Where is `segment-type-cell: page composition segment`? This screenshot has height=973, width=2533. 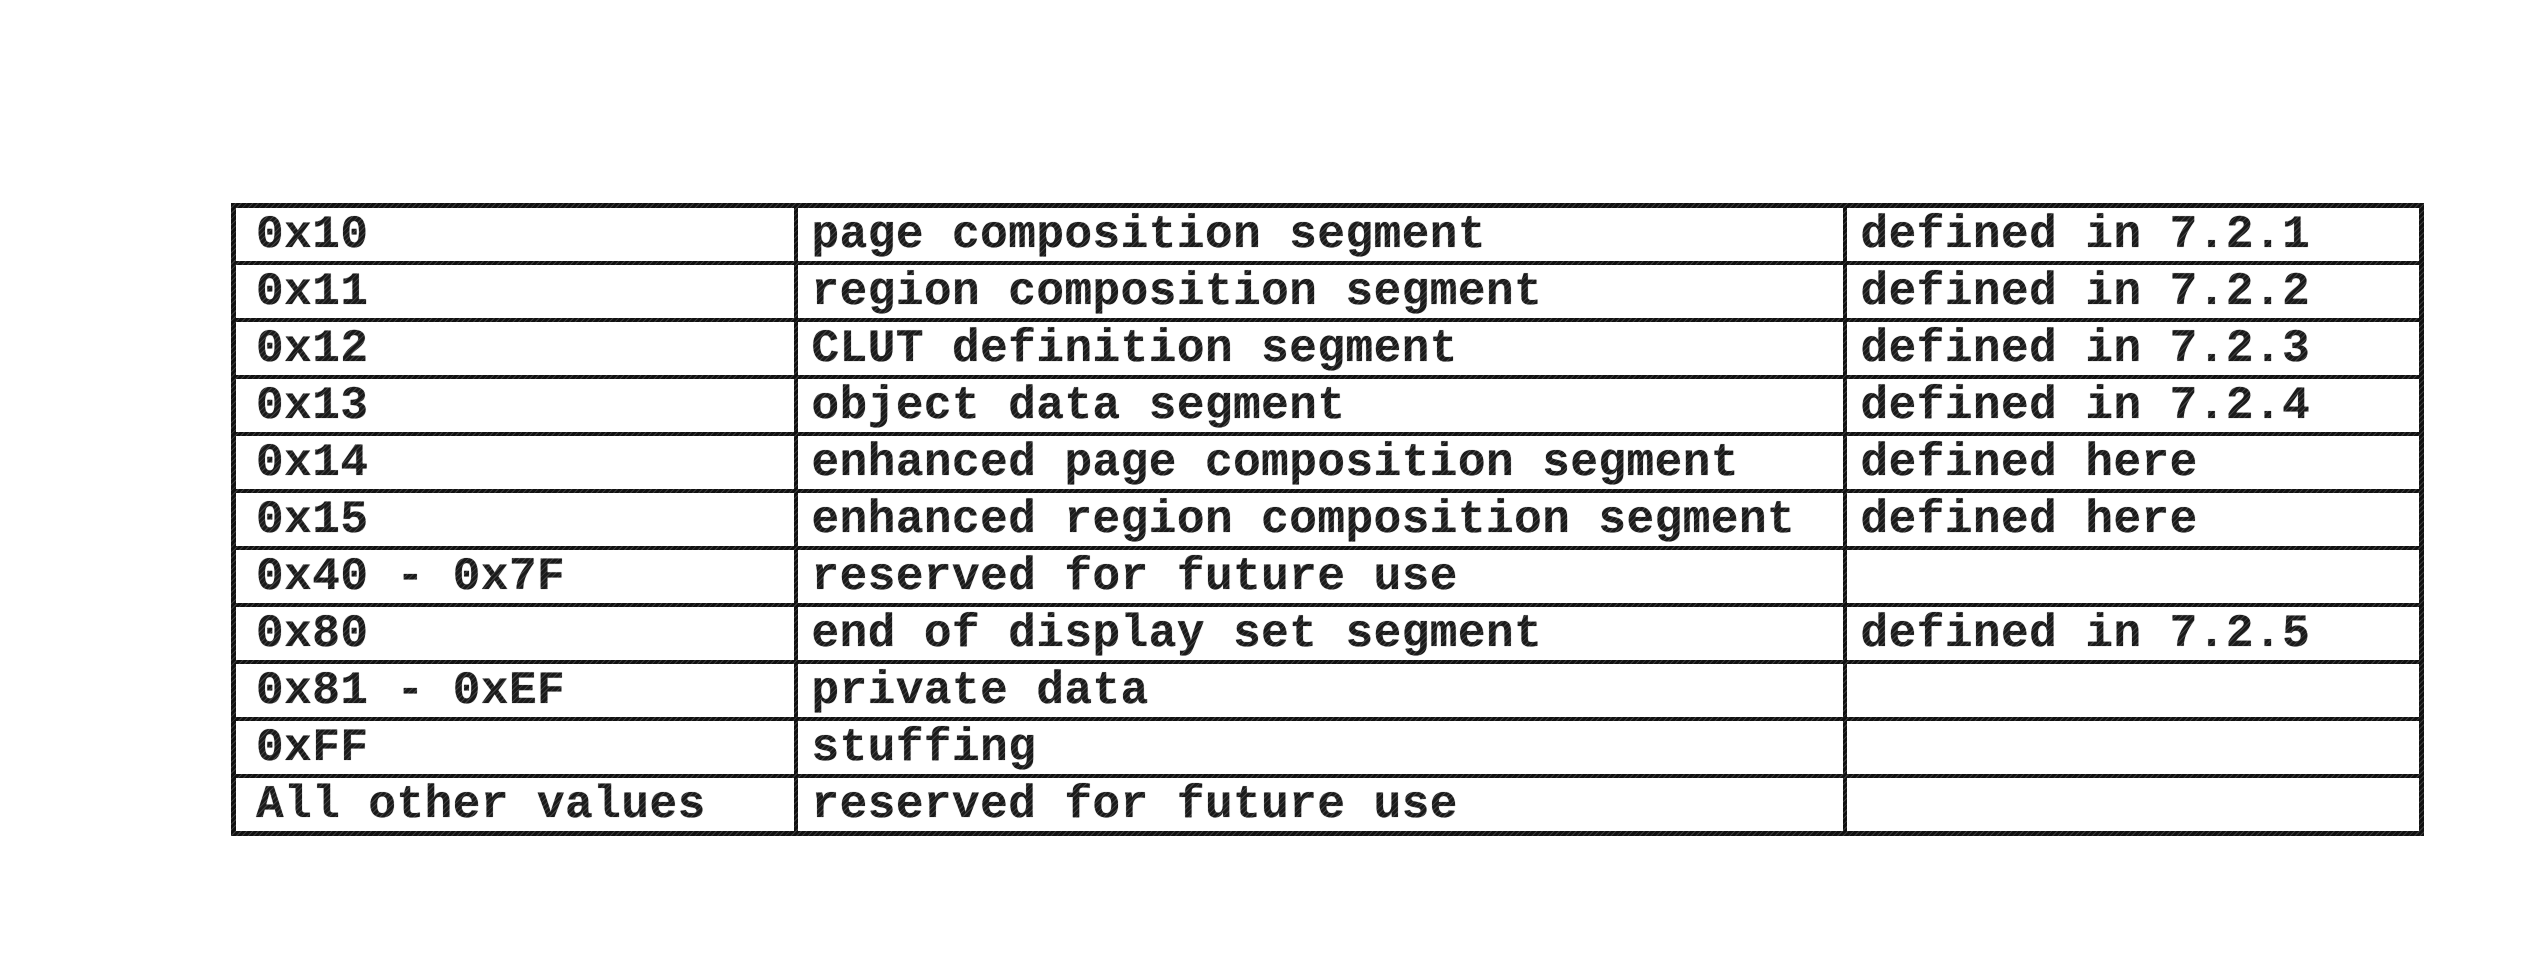 segment-type-cell: page composition segment is located at coordinates (1320, 234).